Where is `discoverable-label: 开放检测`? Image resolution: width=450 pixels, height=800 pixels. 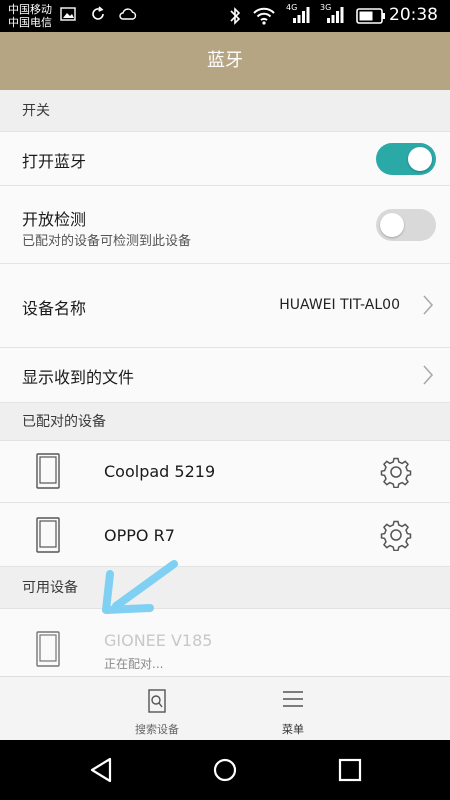 discoverable-label: 开放检测 is located at coordinates (54, 219).